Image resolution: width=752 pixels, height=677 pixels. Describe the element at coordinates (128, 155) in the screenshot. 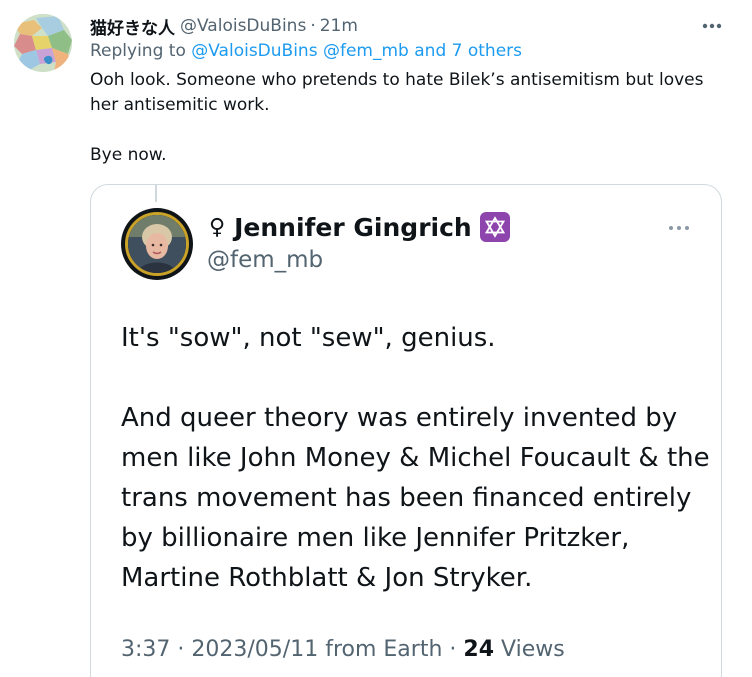

I see `tweet-text-line: Bye now.` at that location.